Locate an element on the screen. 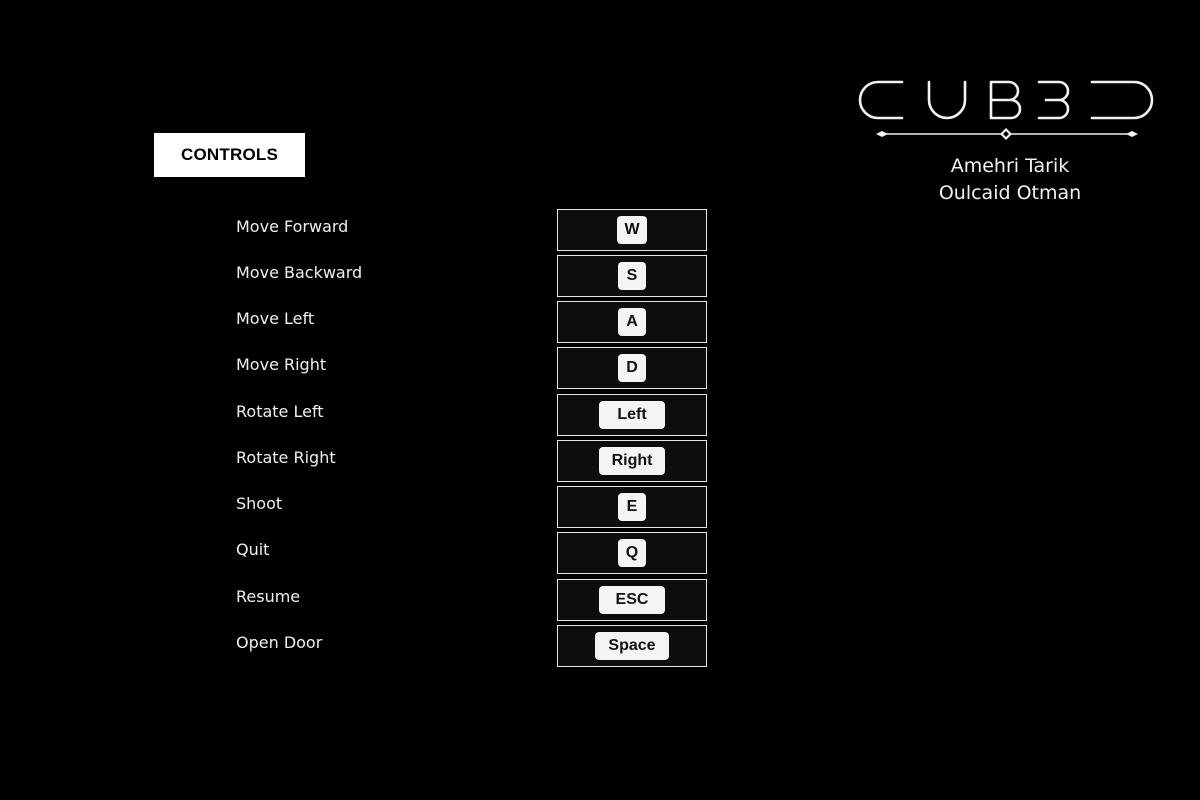 This screenshot has height=800, width=1200. key-cell: S is located at coordinates (632, 276).